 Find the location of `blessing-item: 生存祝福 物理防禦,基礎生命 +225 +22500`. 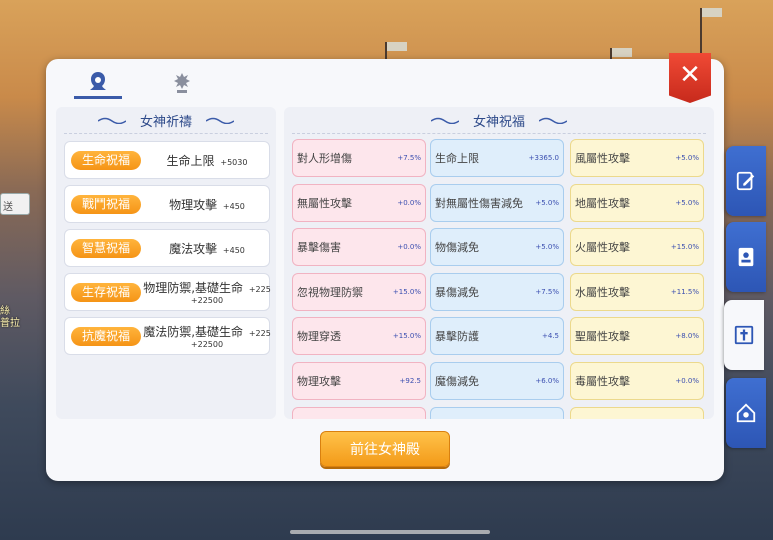

blessing-item: 生存祝福 物理防禦,基礎生命 +225 +22500 is located at coordinates (167, 292).